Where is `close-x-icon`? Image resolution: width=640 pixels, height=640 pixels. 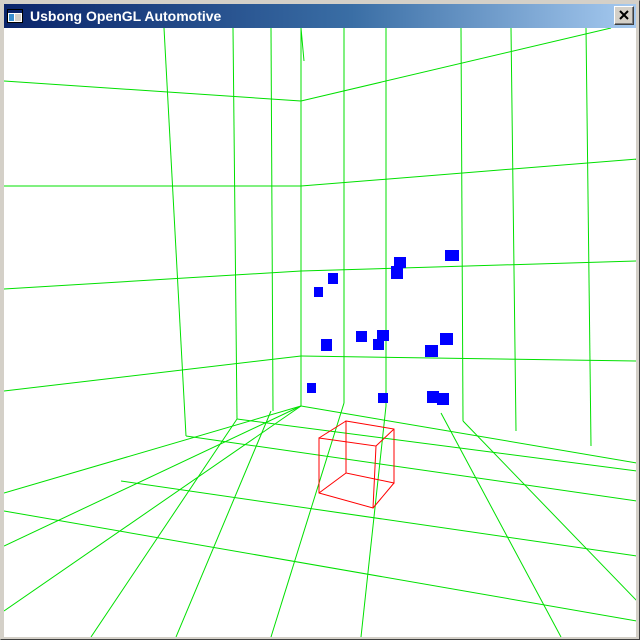 close-x-icon is located at coordinates (624, 15).